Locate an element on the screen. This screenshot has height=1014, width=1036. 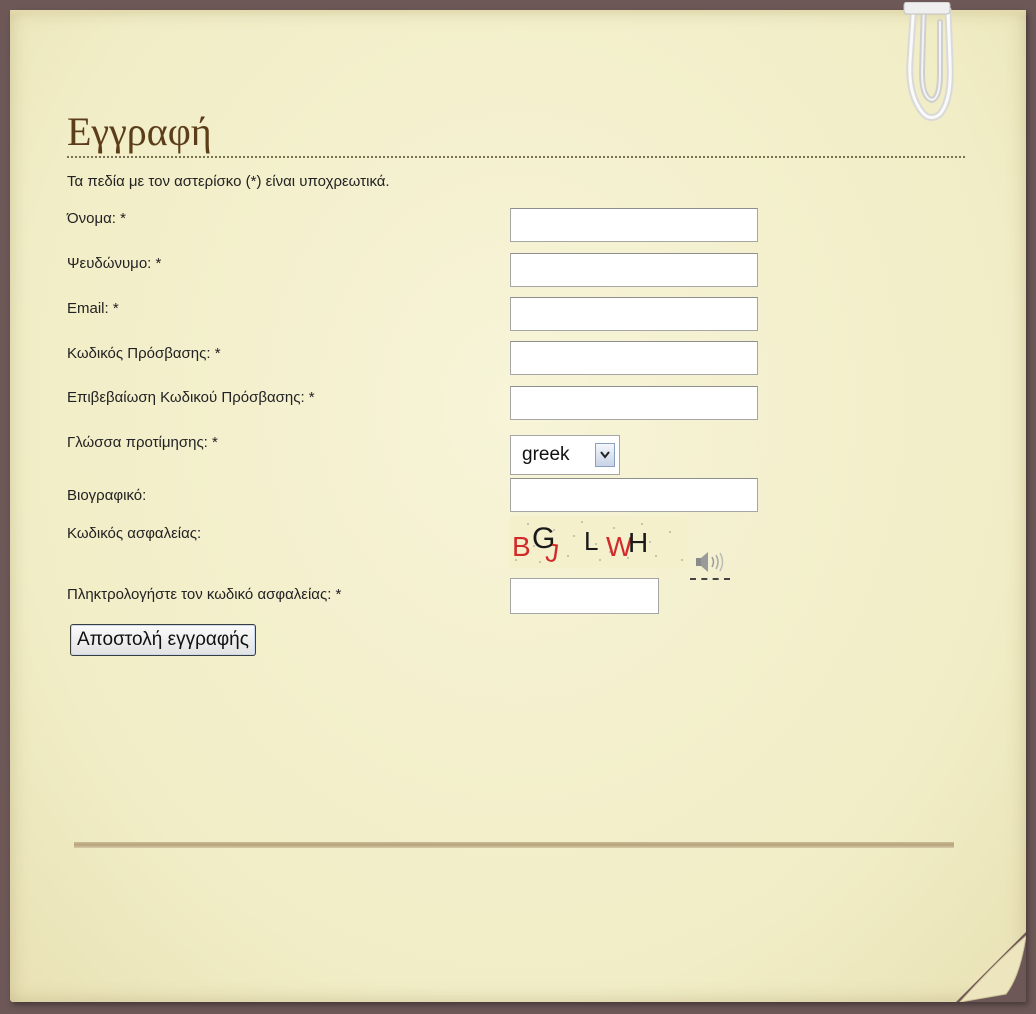
captcha-label: Κωδικός ασφαλείας: is located at coordinates (134, 533).